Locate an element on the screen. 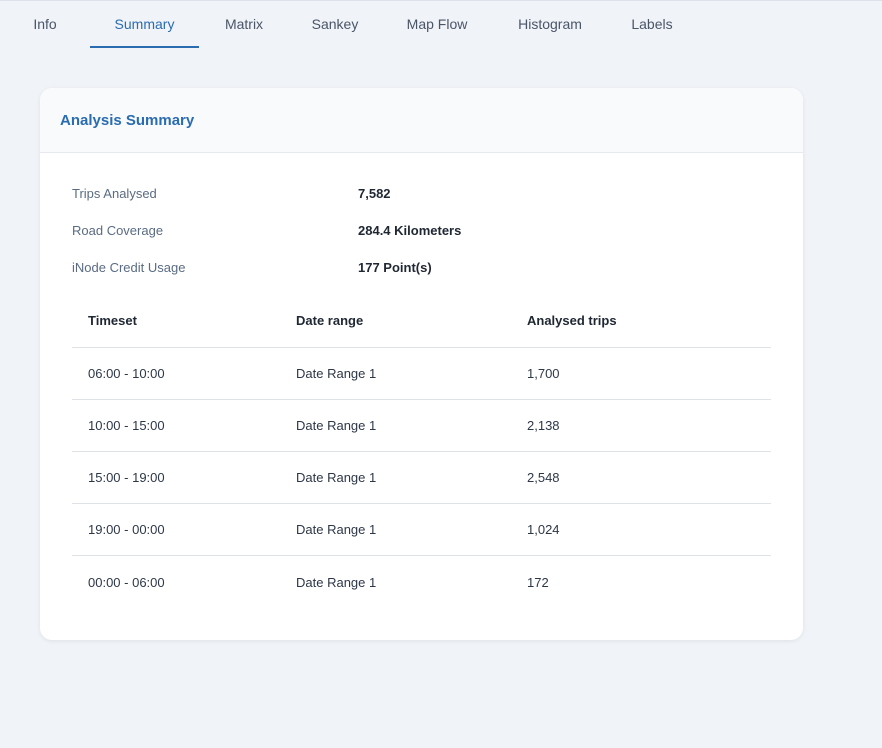 The width and height of the screenshot is (882, 748). cell-analysed-trips: 172 is located at coordinates (538, 582).